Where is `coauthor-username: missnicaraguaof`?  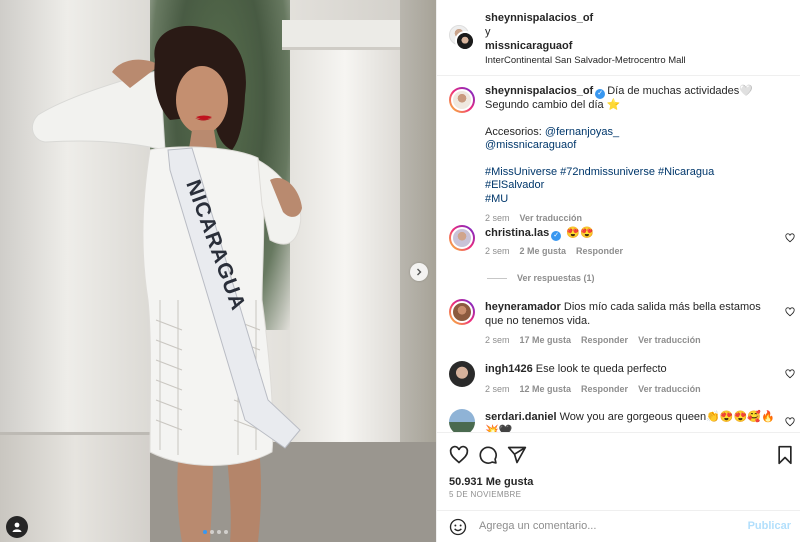
coauthor-username: missnicaraguaof is located at coordinates (585, 46).